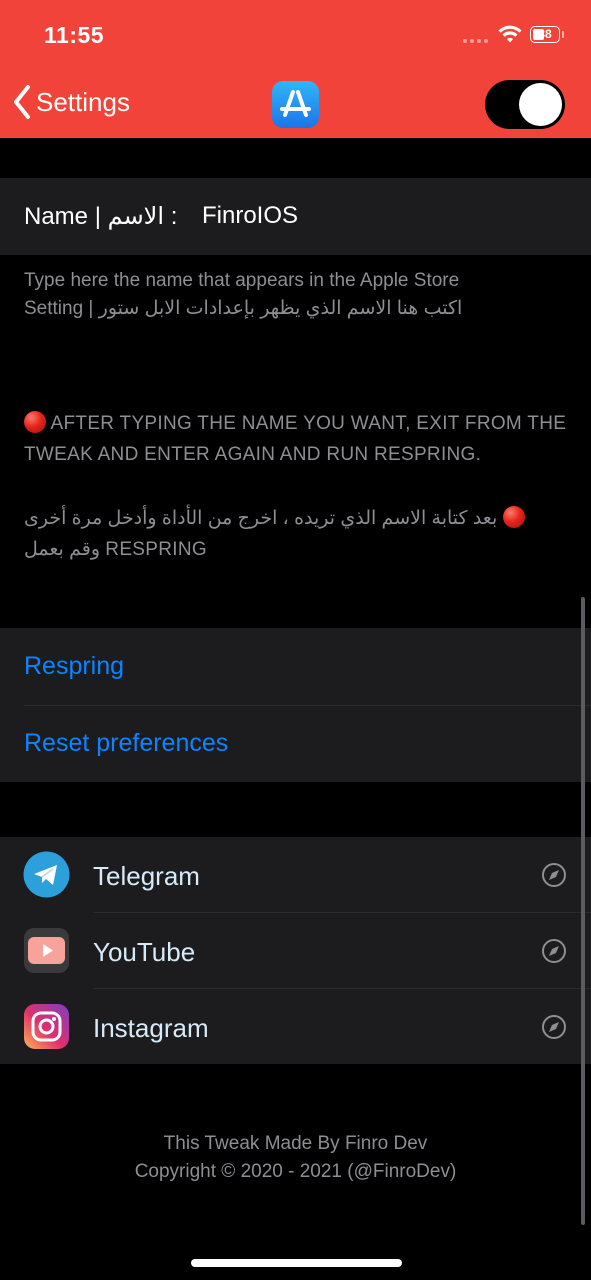 The image size is (591, 1280). What do you see at coordinates (126, 743) in the screenshot?
I see `reset-preferences-button: Reset preferences` at bounding box center [126, 743].